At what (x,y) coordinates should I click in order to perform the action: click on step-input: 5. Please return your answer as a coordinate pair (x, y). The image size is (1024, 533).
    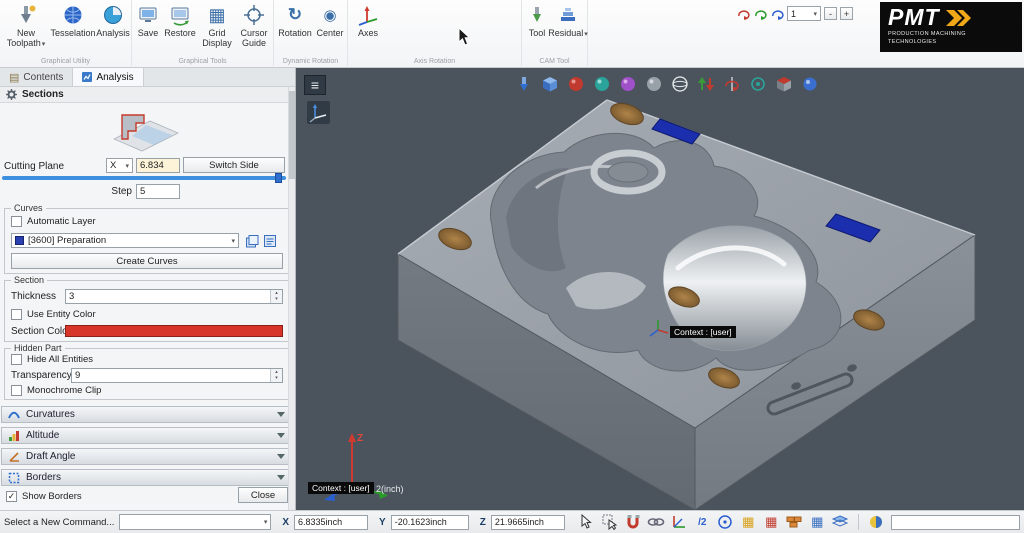
    Looking at the image, I should click on (158, 191).